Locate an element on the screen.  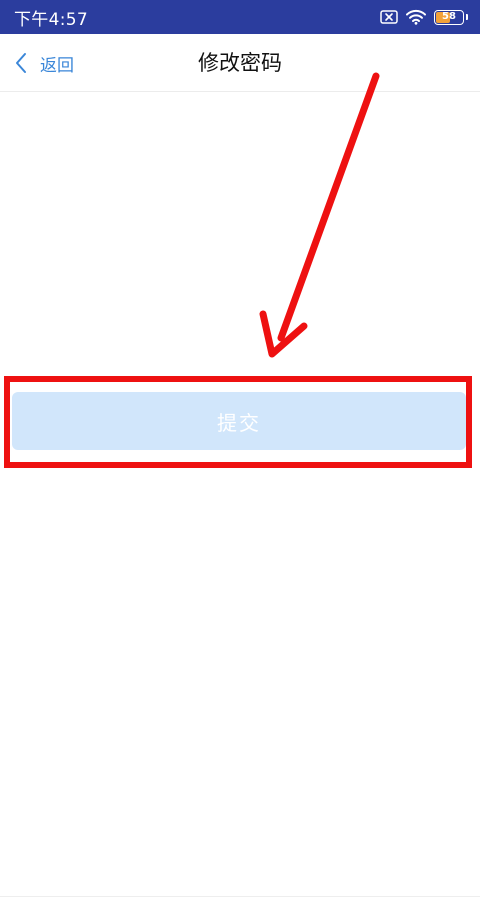
back-button: 返回 is located at coordinates (44, 63).